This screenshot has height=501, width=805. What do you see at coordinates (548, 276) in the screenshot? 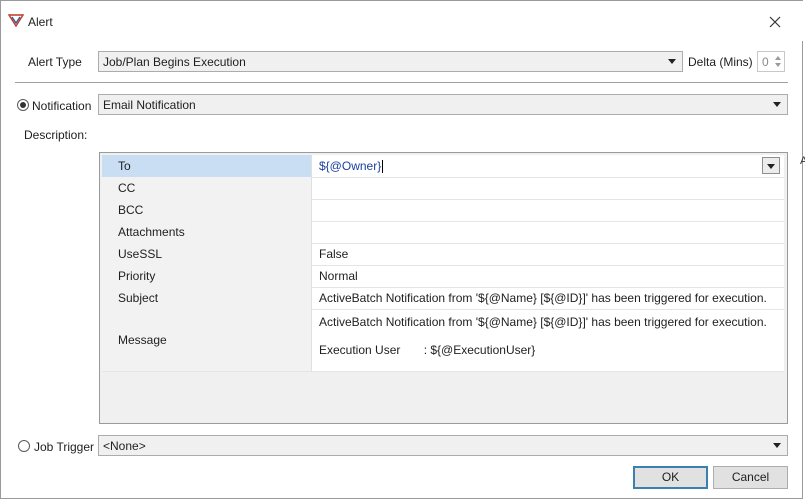
I see `property-value: Normal` at bounding box center [548, 276].